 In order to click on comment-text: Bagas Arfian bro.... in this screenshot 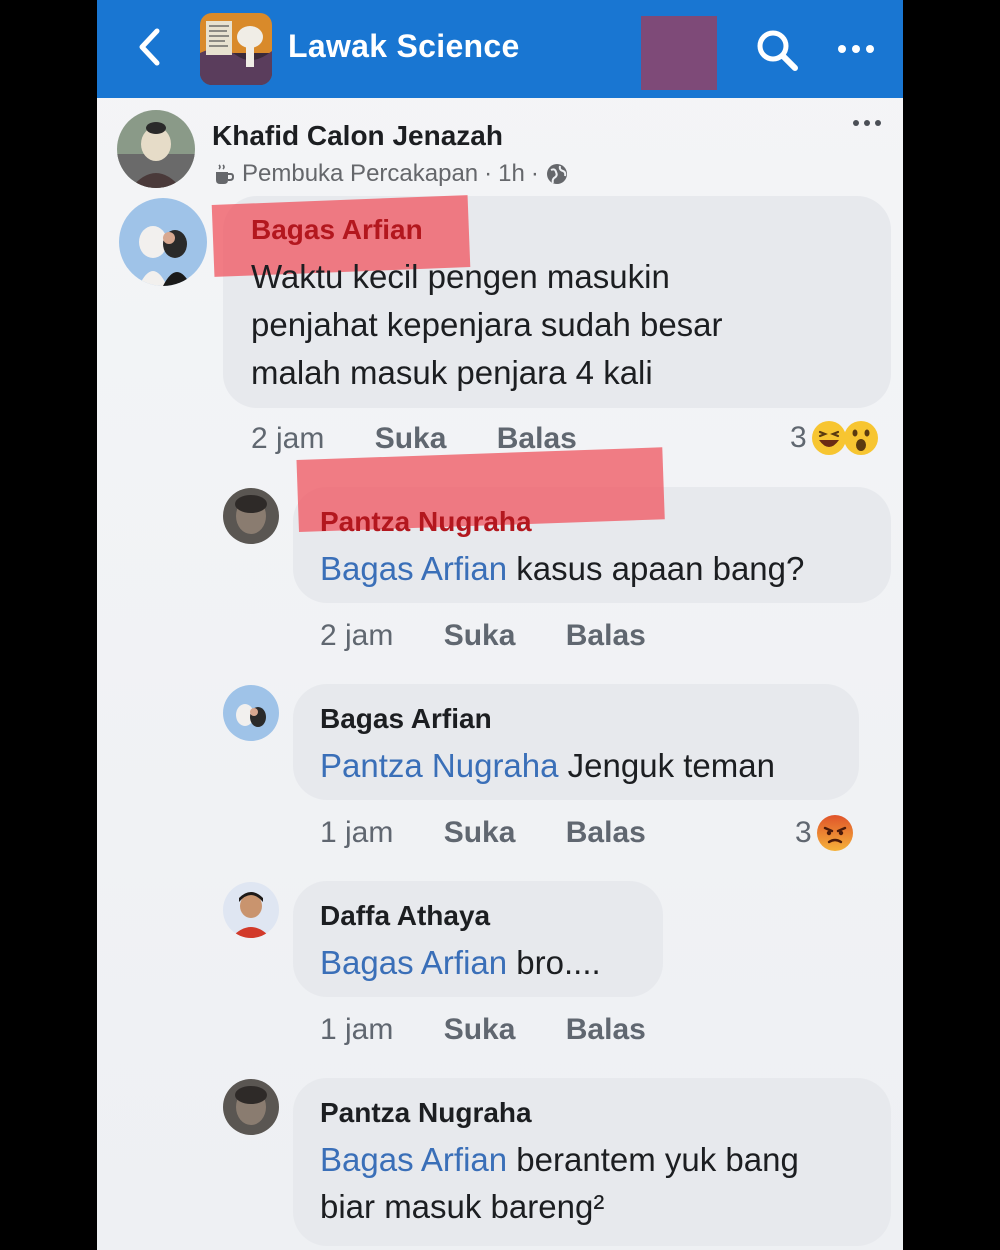, I will do `click(460, 963)`.